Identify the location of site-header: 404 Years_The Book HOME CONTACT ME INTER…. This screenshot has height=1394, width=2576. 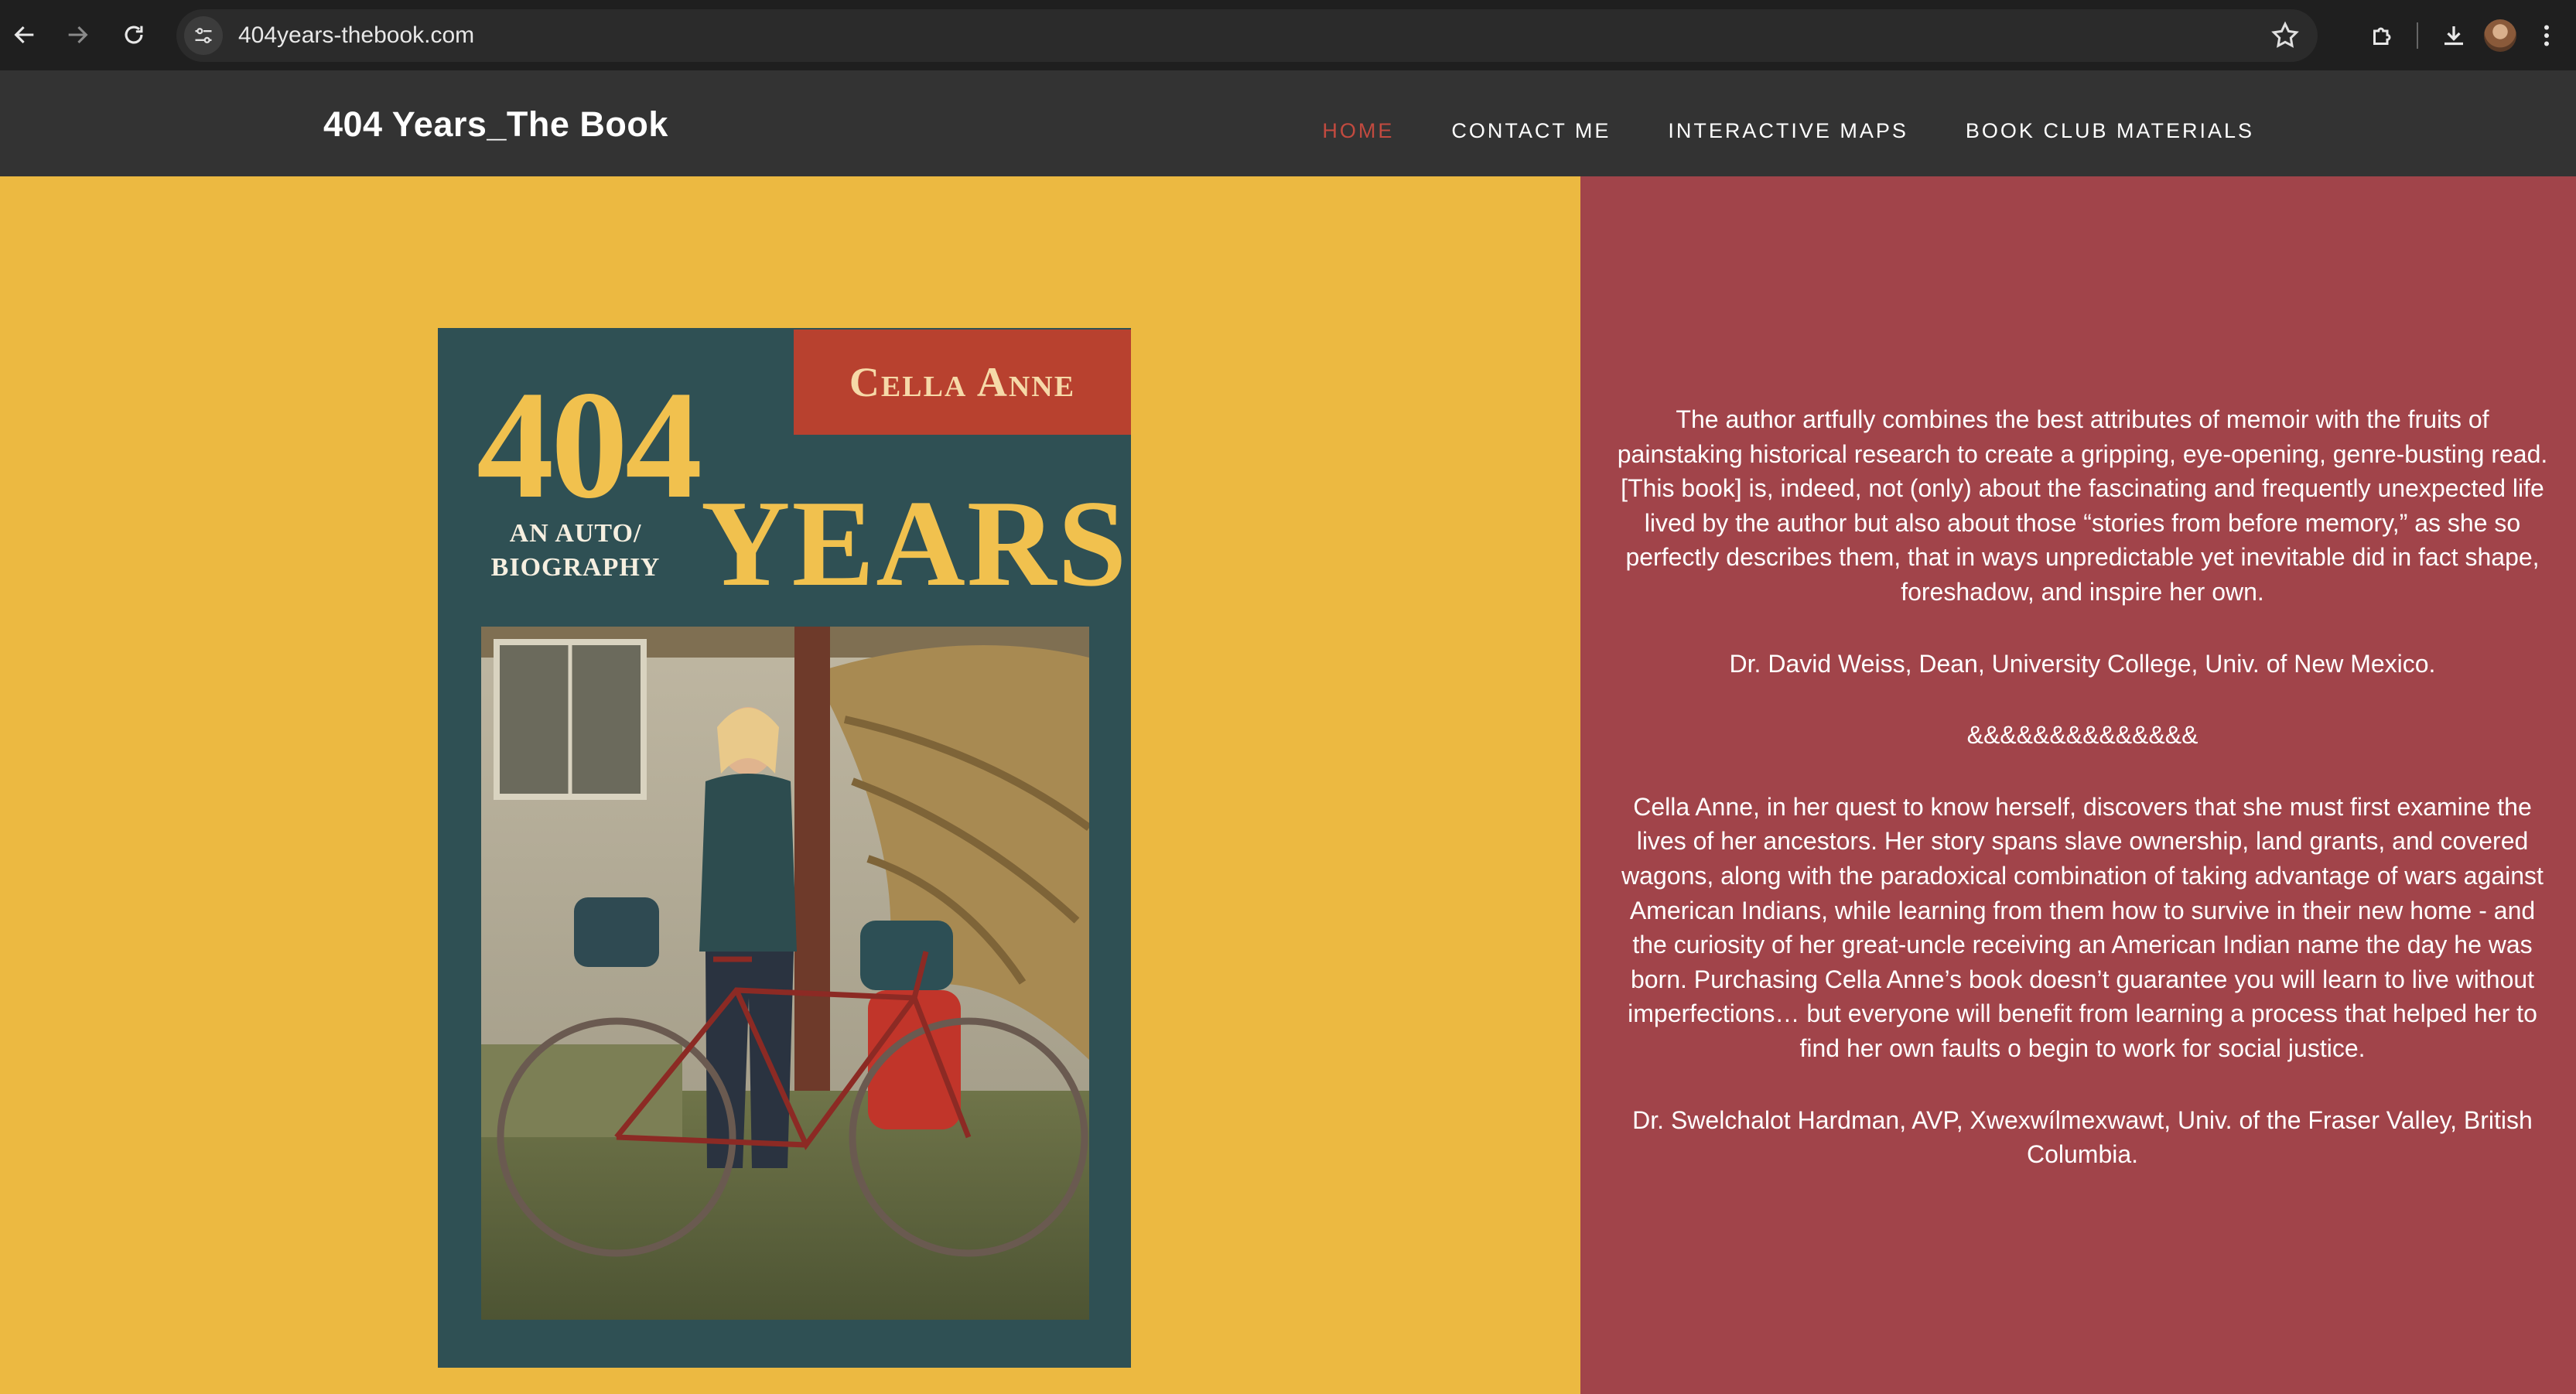
(1288, 123).